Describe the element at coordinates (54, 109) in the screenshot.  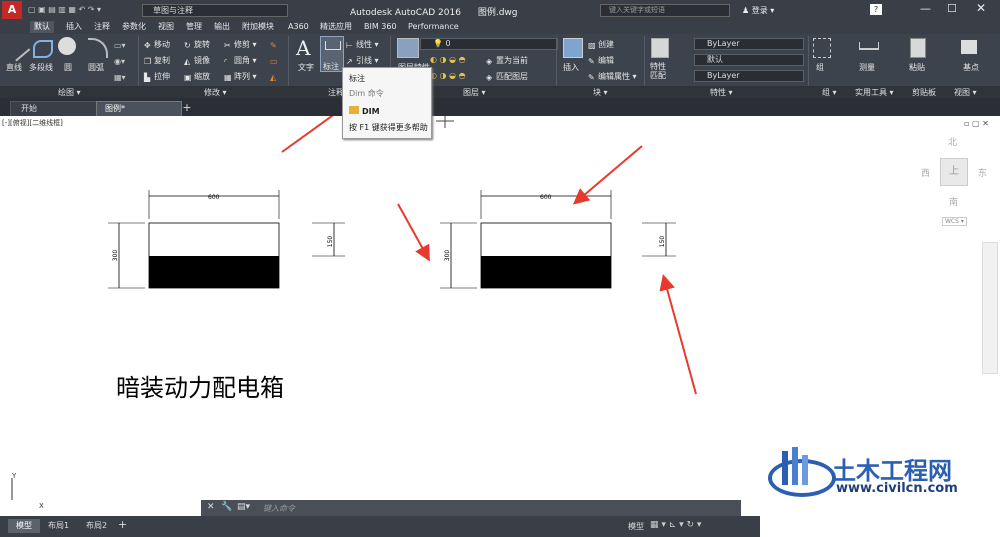
I see `file-tab-start: 开始` at that location.